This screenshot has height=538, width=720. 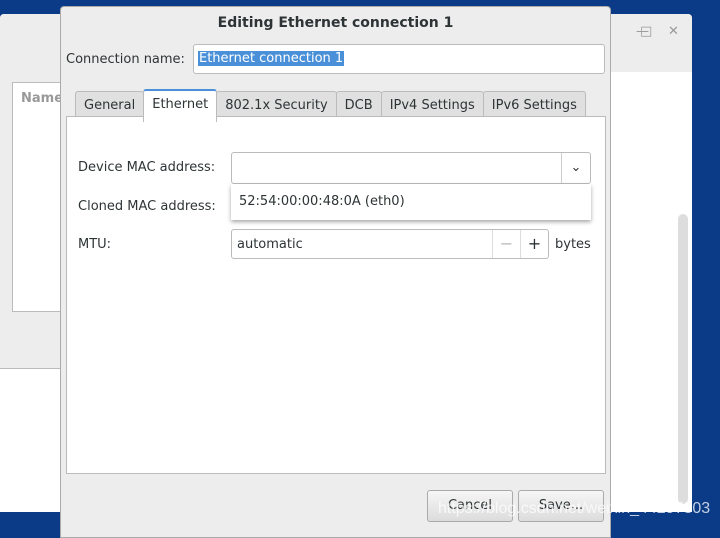 I want to click on mtu-unit: bytes, so click(x=573, y=244).